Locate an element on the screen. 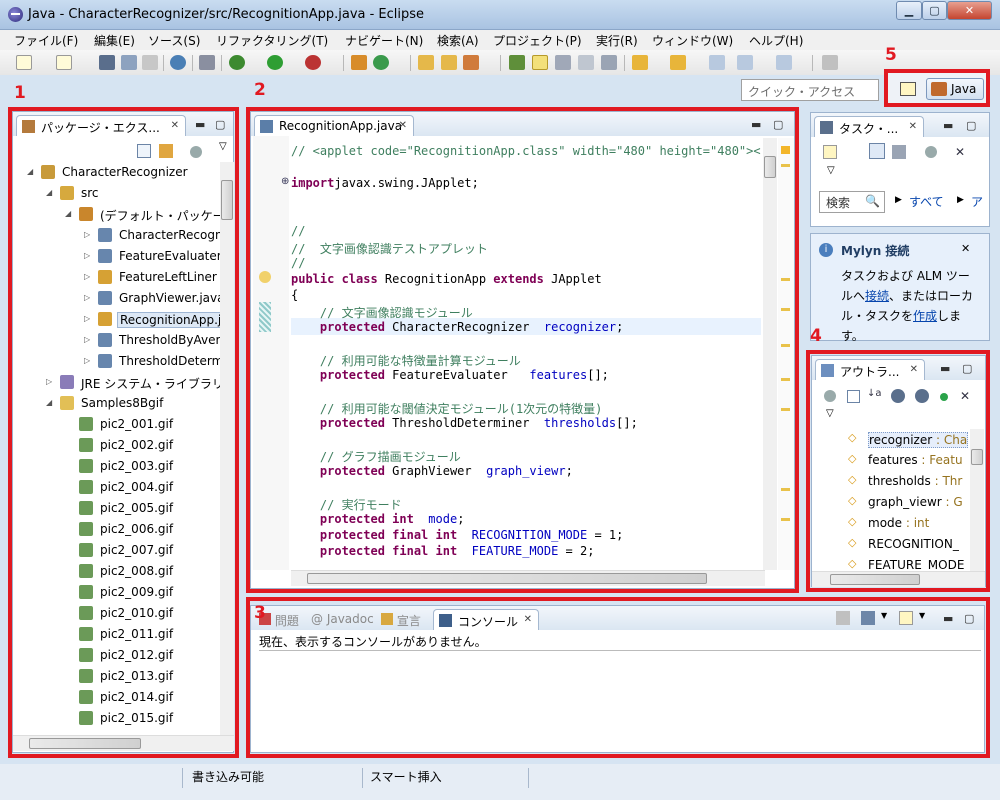 Image resolution: width=1000 pixels, height=800 pixels. tree-item: pic2_014.gif is located at coordinates (116, 697).